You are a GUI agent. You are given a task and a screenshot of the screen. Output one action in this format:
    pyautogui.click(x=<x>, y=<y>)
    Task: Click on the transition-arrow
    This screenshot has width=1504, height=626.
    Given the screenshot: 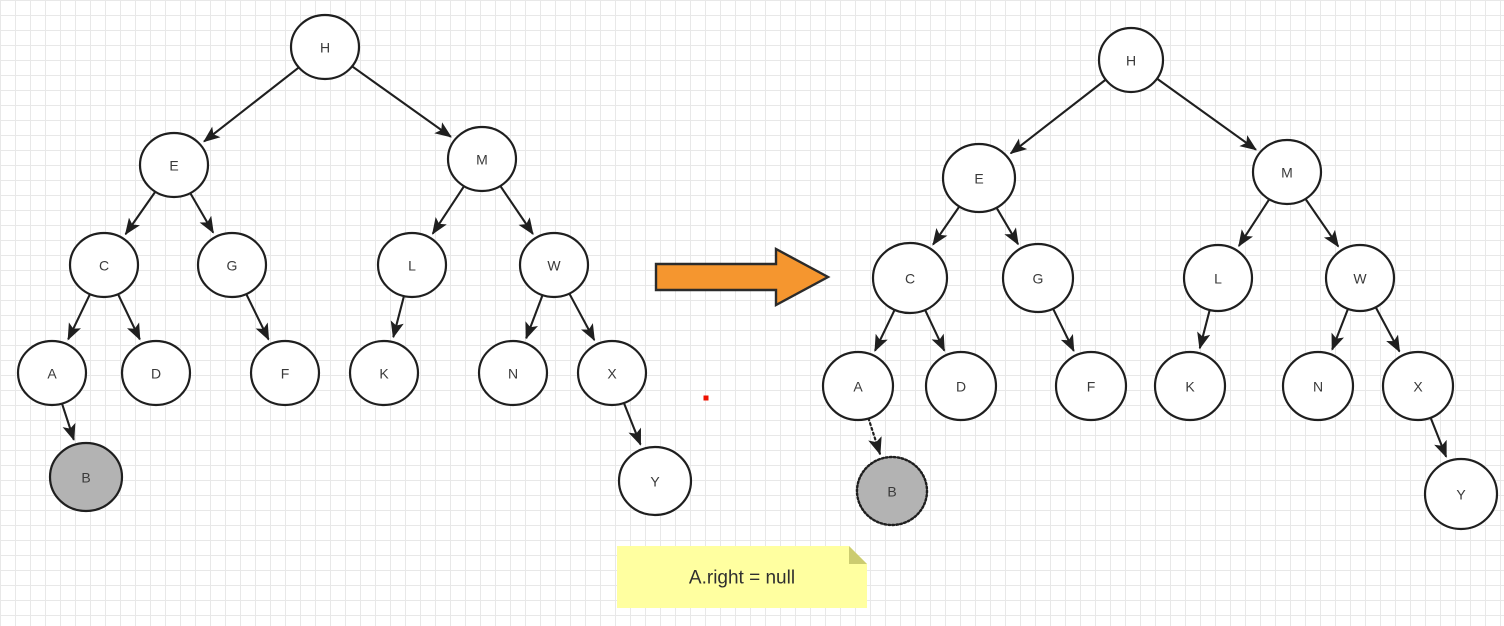 What is the action you would take?
    pyautogui.click(x=742, y=277)
    